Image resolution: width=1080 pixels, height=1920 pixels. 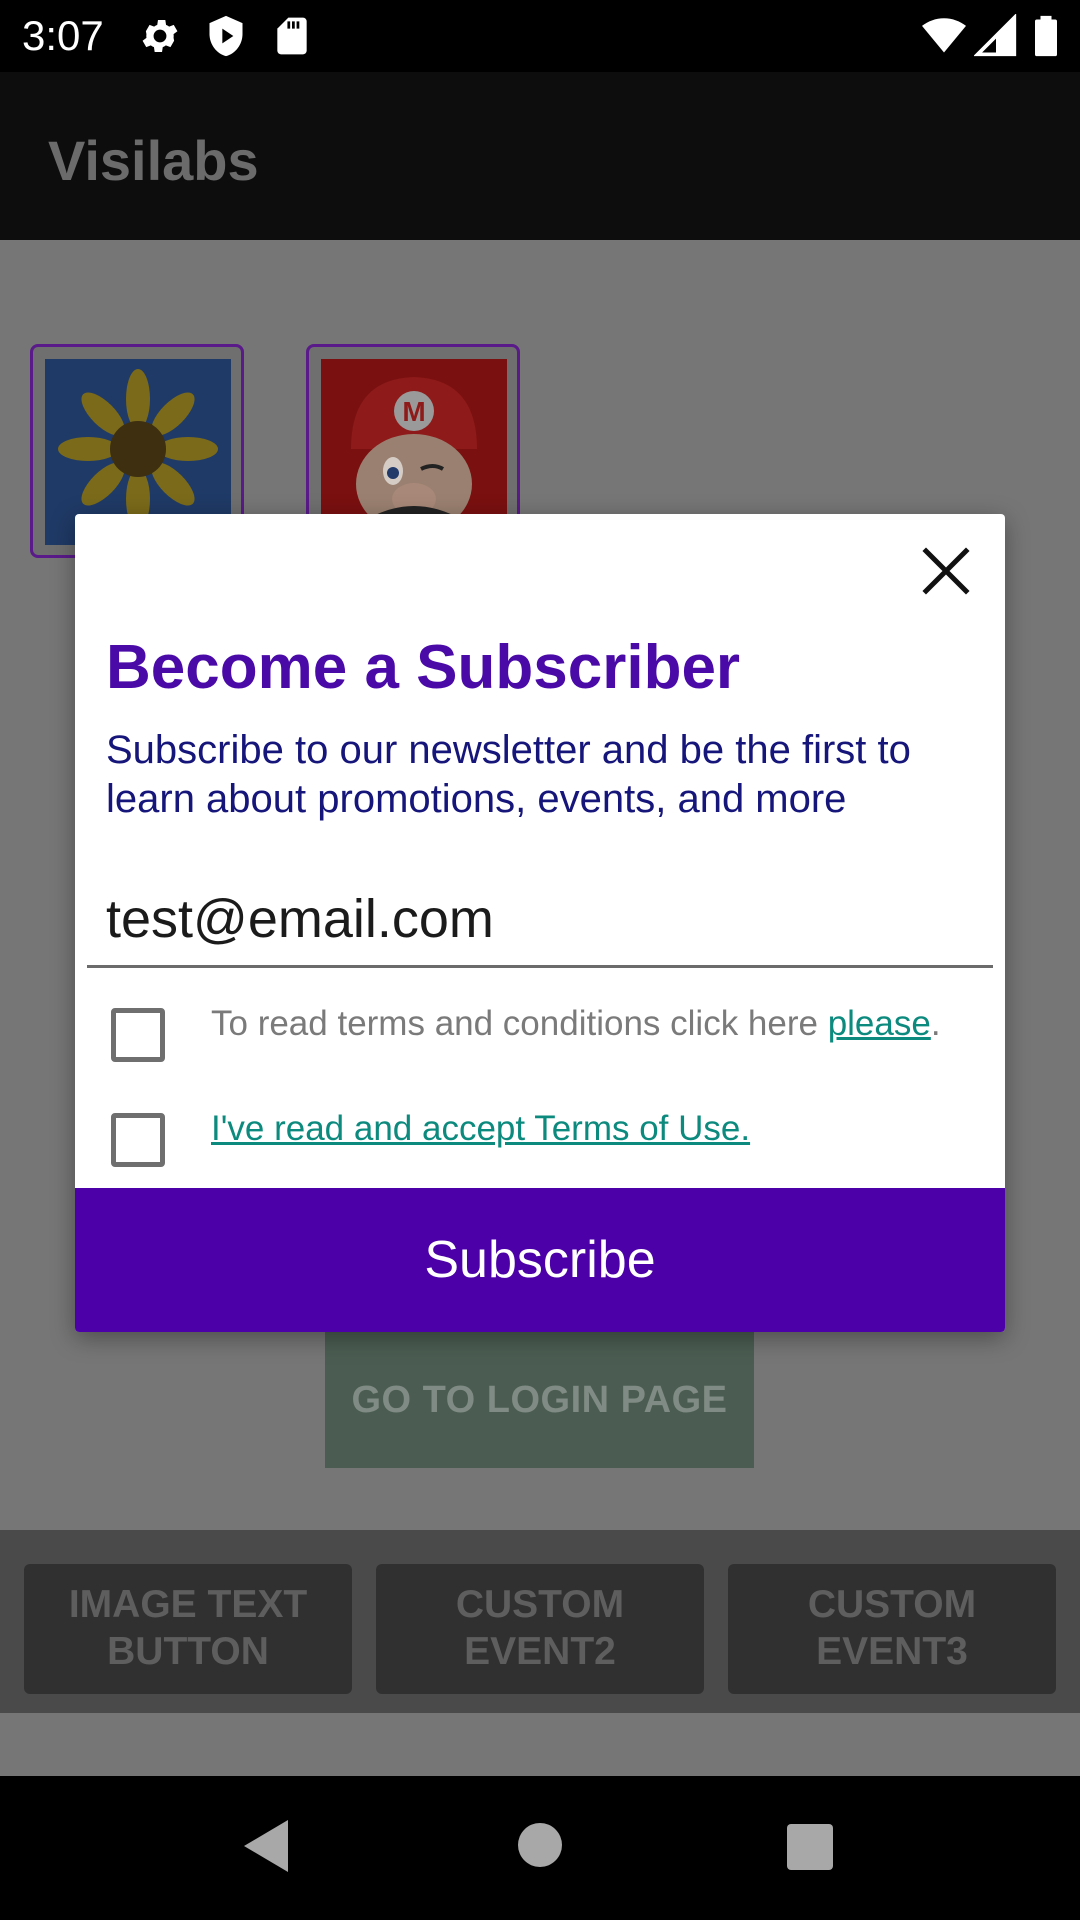 I want to click on status-bar: 3:07, so click(x=540, y=36).